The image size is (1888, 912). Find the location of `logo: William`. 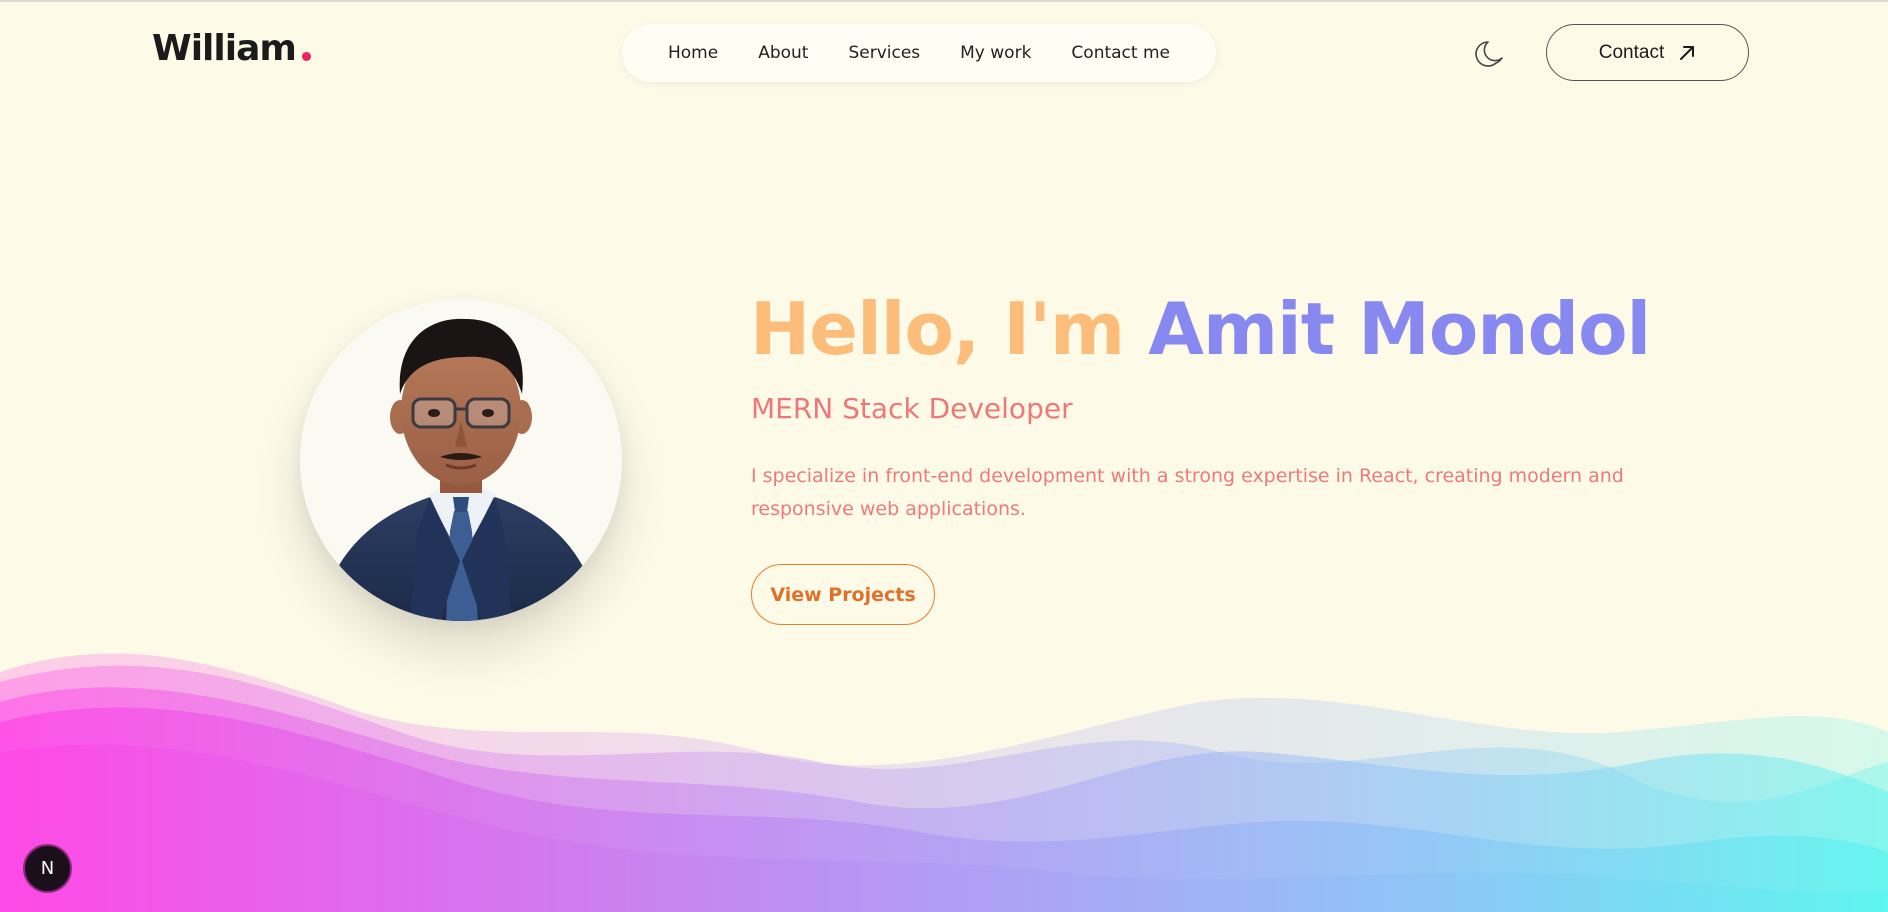

logo: William is located at coordinates (231, 48).